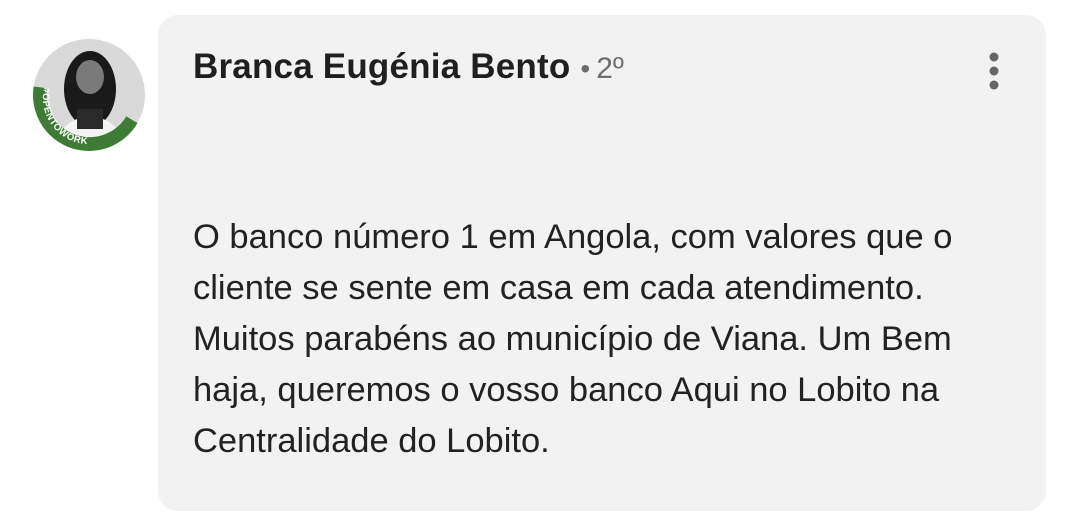 This screenshot has width=1080, height=523. I want to click on more-options-button, so click(994, 72).